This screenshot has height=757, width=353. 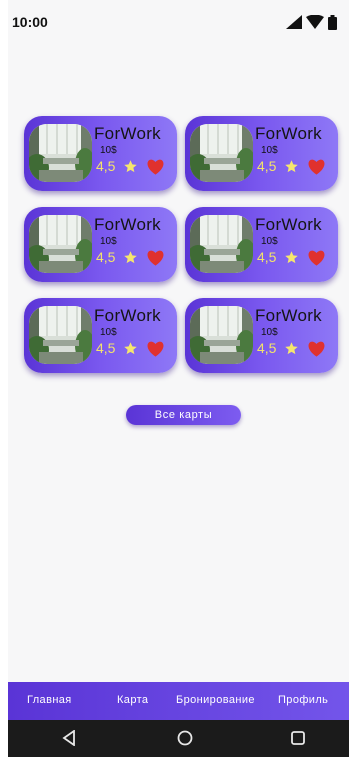 I want to click on nav-item-map: Карта, so click(x=132, y=700).